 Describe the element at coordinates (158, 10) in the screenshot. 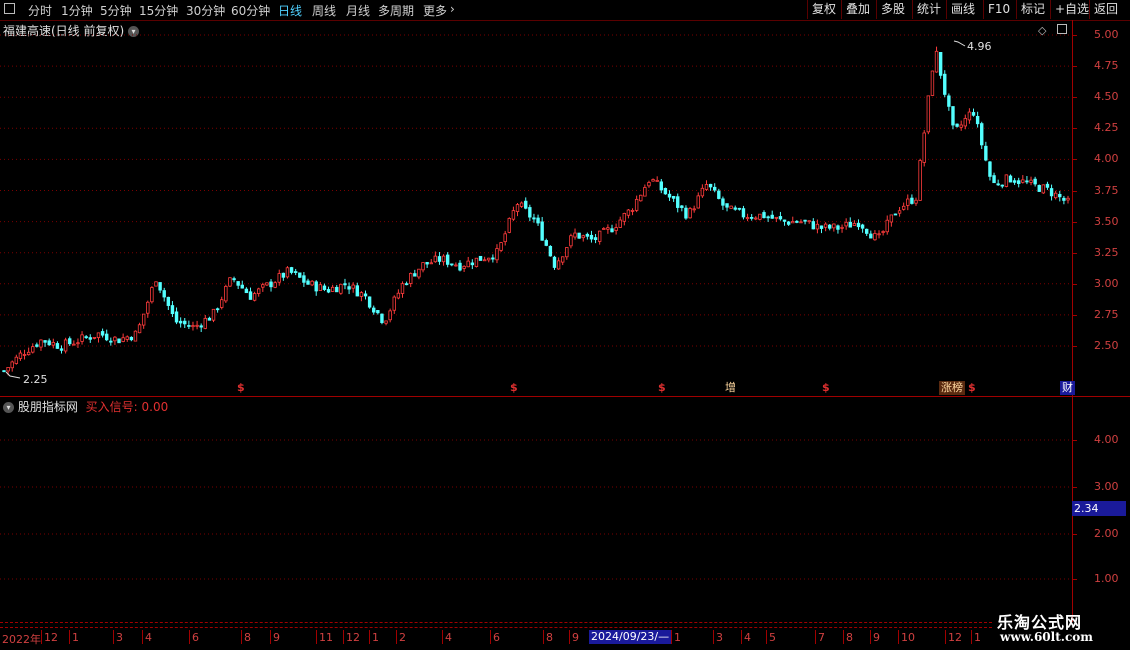

I see `period-tab-3: 15分钟` at that location.